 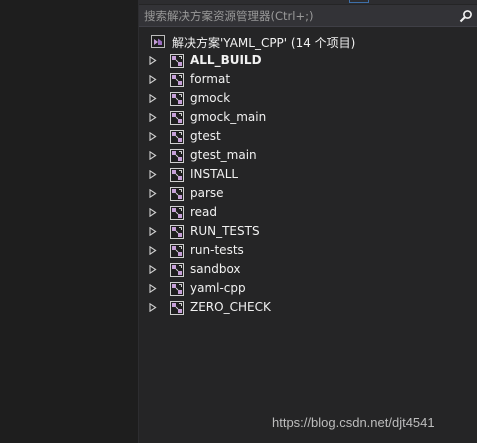 What do you see at coordinates (210, 79) in the screenshot?
I see `project-label: format` at bounding box center [210, 79].